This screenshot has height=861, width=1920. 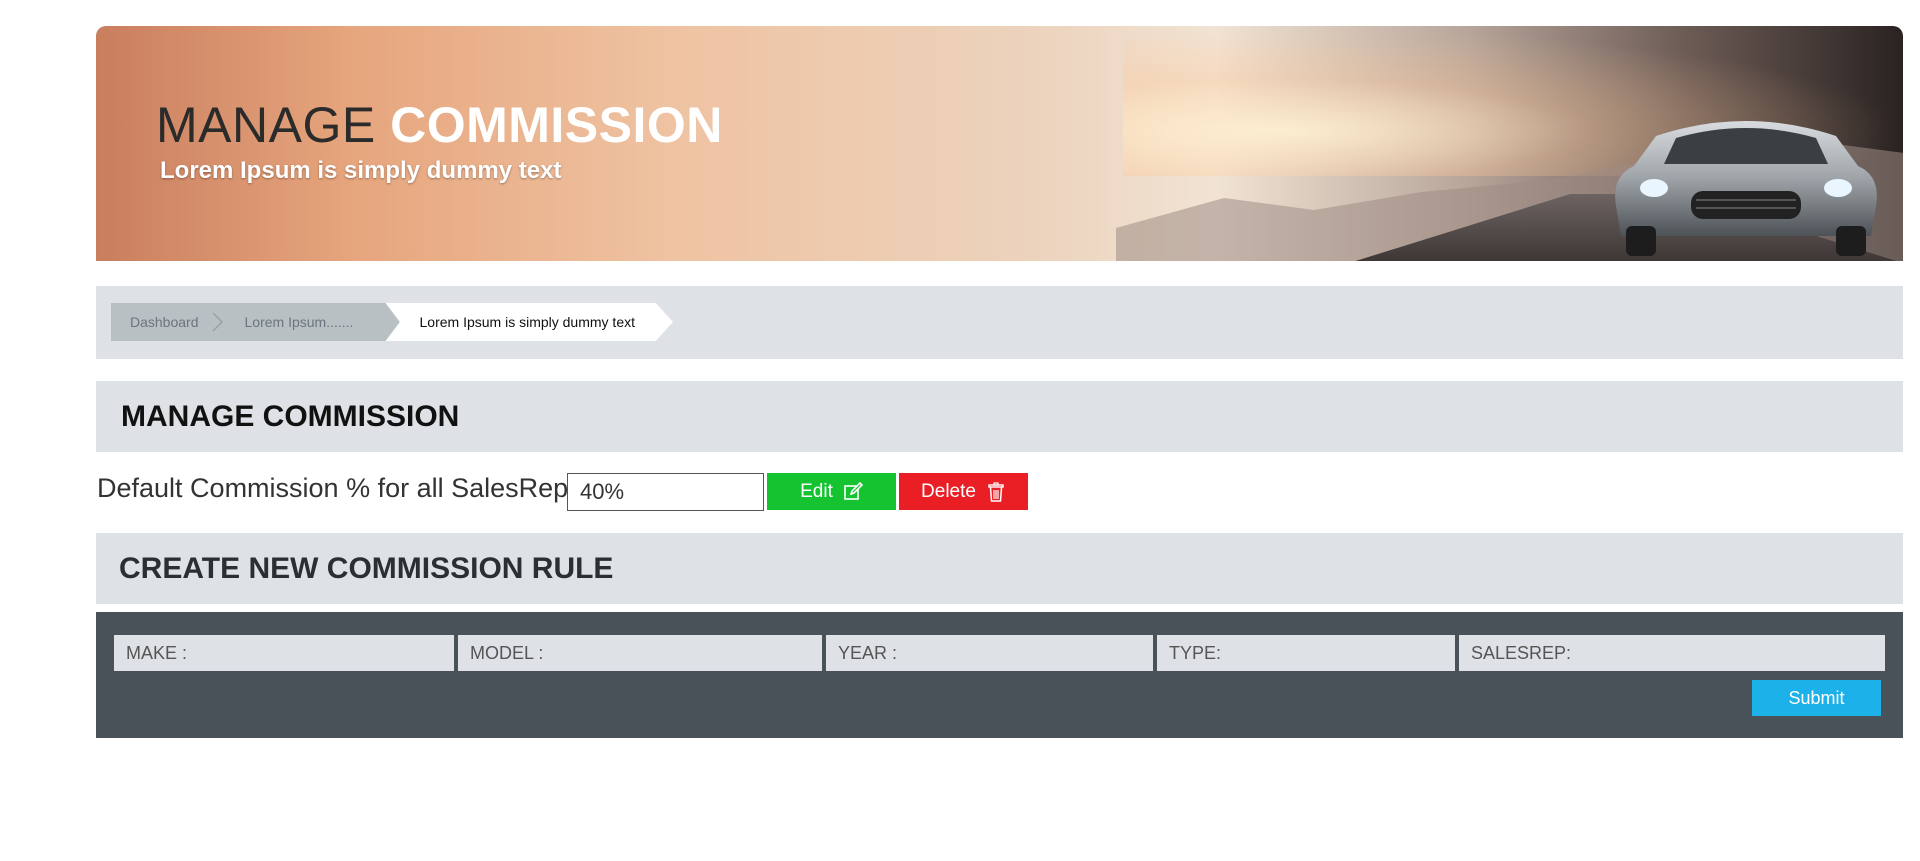 What do you see at coordinates (999, 675) in the screenshot?
I see `create-rule-form: Submit` at bounding box center [999, 675].